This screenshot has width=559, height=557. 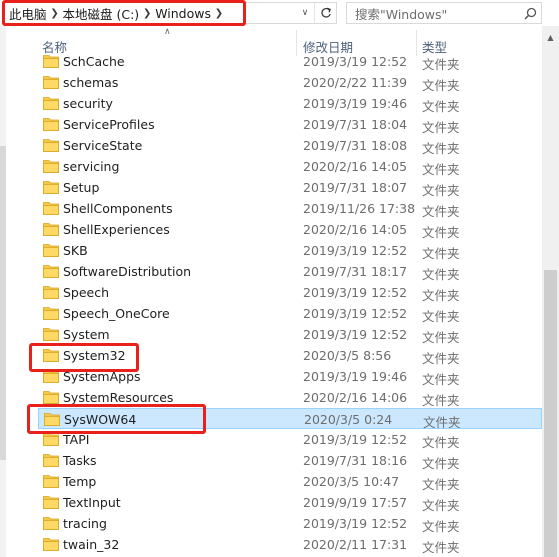 What do you see at coordinates (355, 397) in the screenshot?
I see `modified-date: 2020/2/16 14:06` at bounding box center [355, 397].